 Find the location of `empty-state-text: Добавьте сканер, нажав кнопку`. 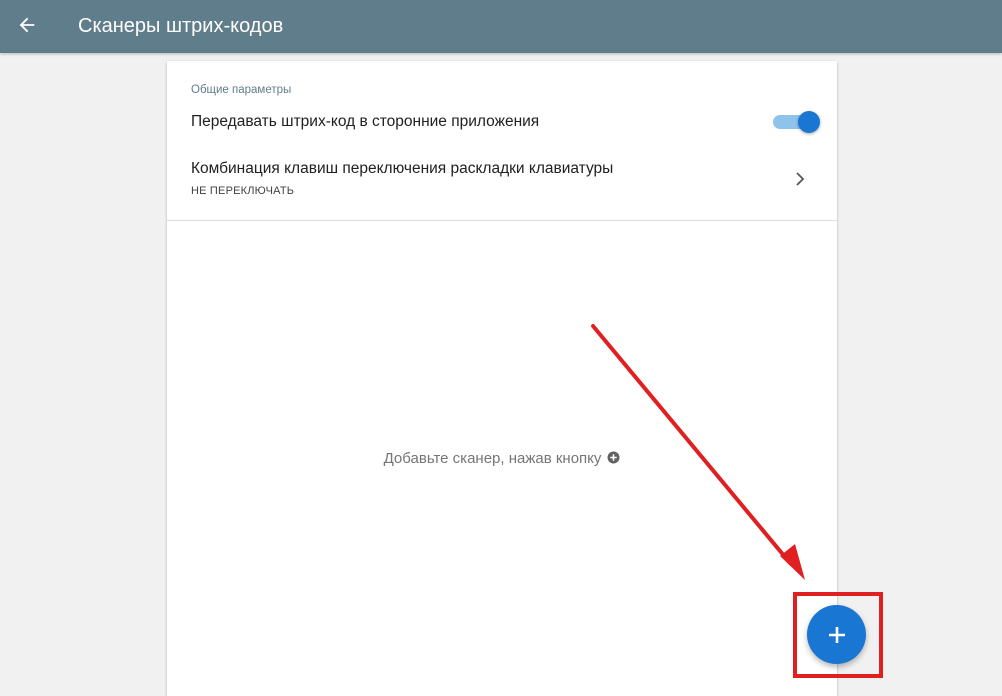

empty-state-text: Добавьте сканер, нажав кнопку is located at coordinates (492, 458).